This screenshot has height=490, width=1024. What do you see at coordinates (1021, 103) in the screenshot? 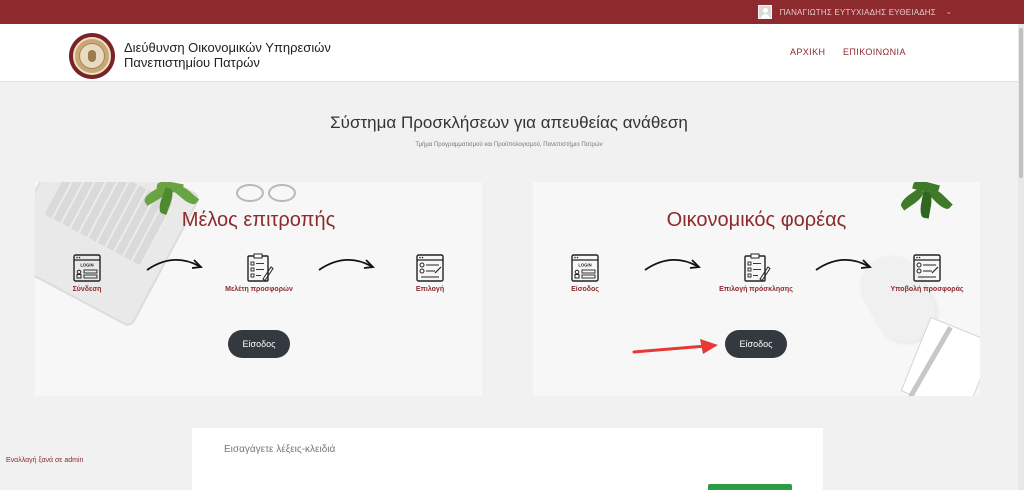
I see `scrollbar-thumb` at bounding box center [1021, 103].